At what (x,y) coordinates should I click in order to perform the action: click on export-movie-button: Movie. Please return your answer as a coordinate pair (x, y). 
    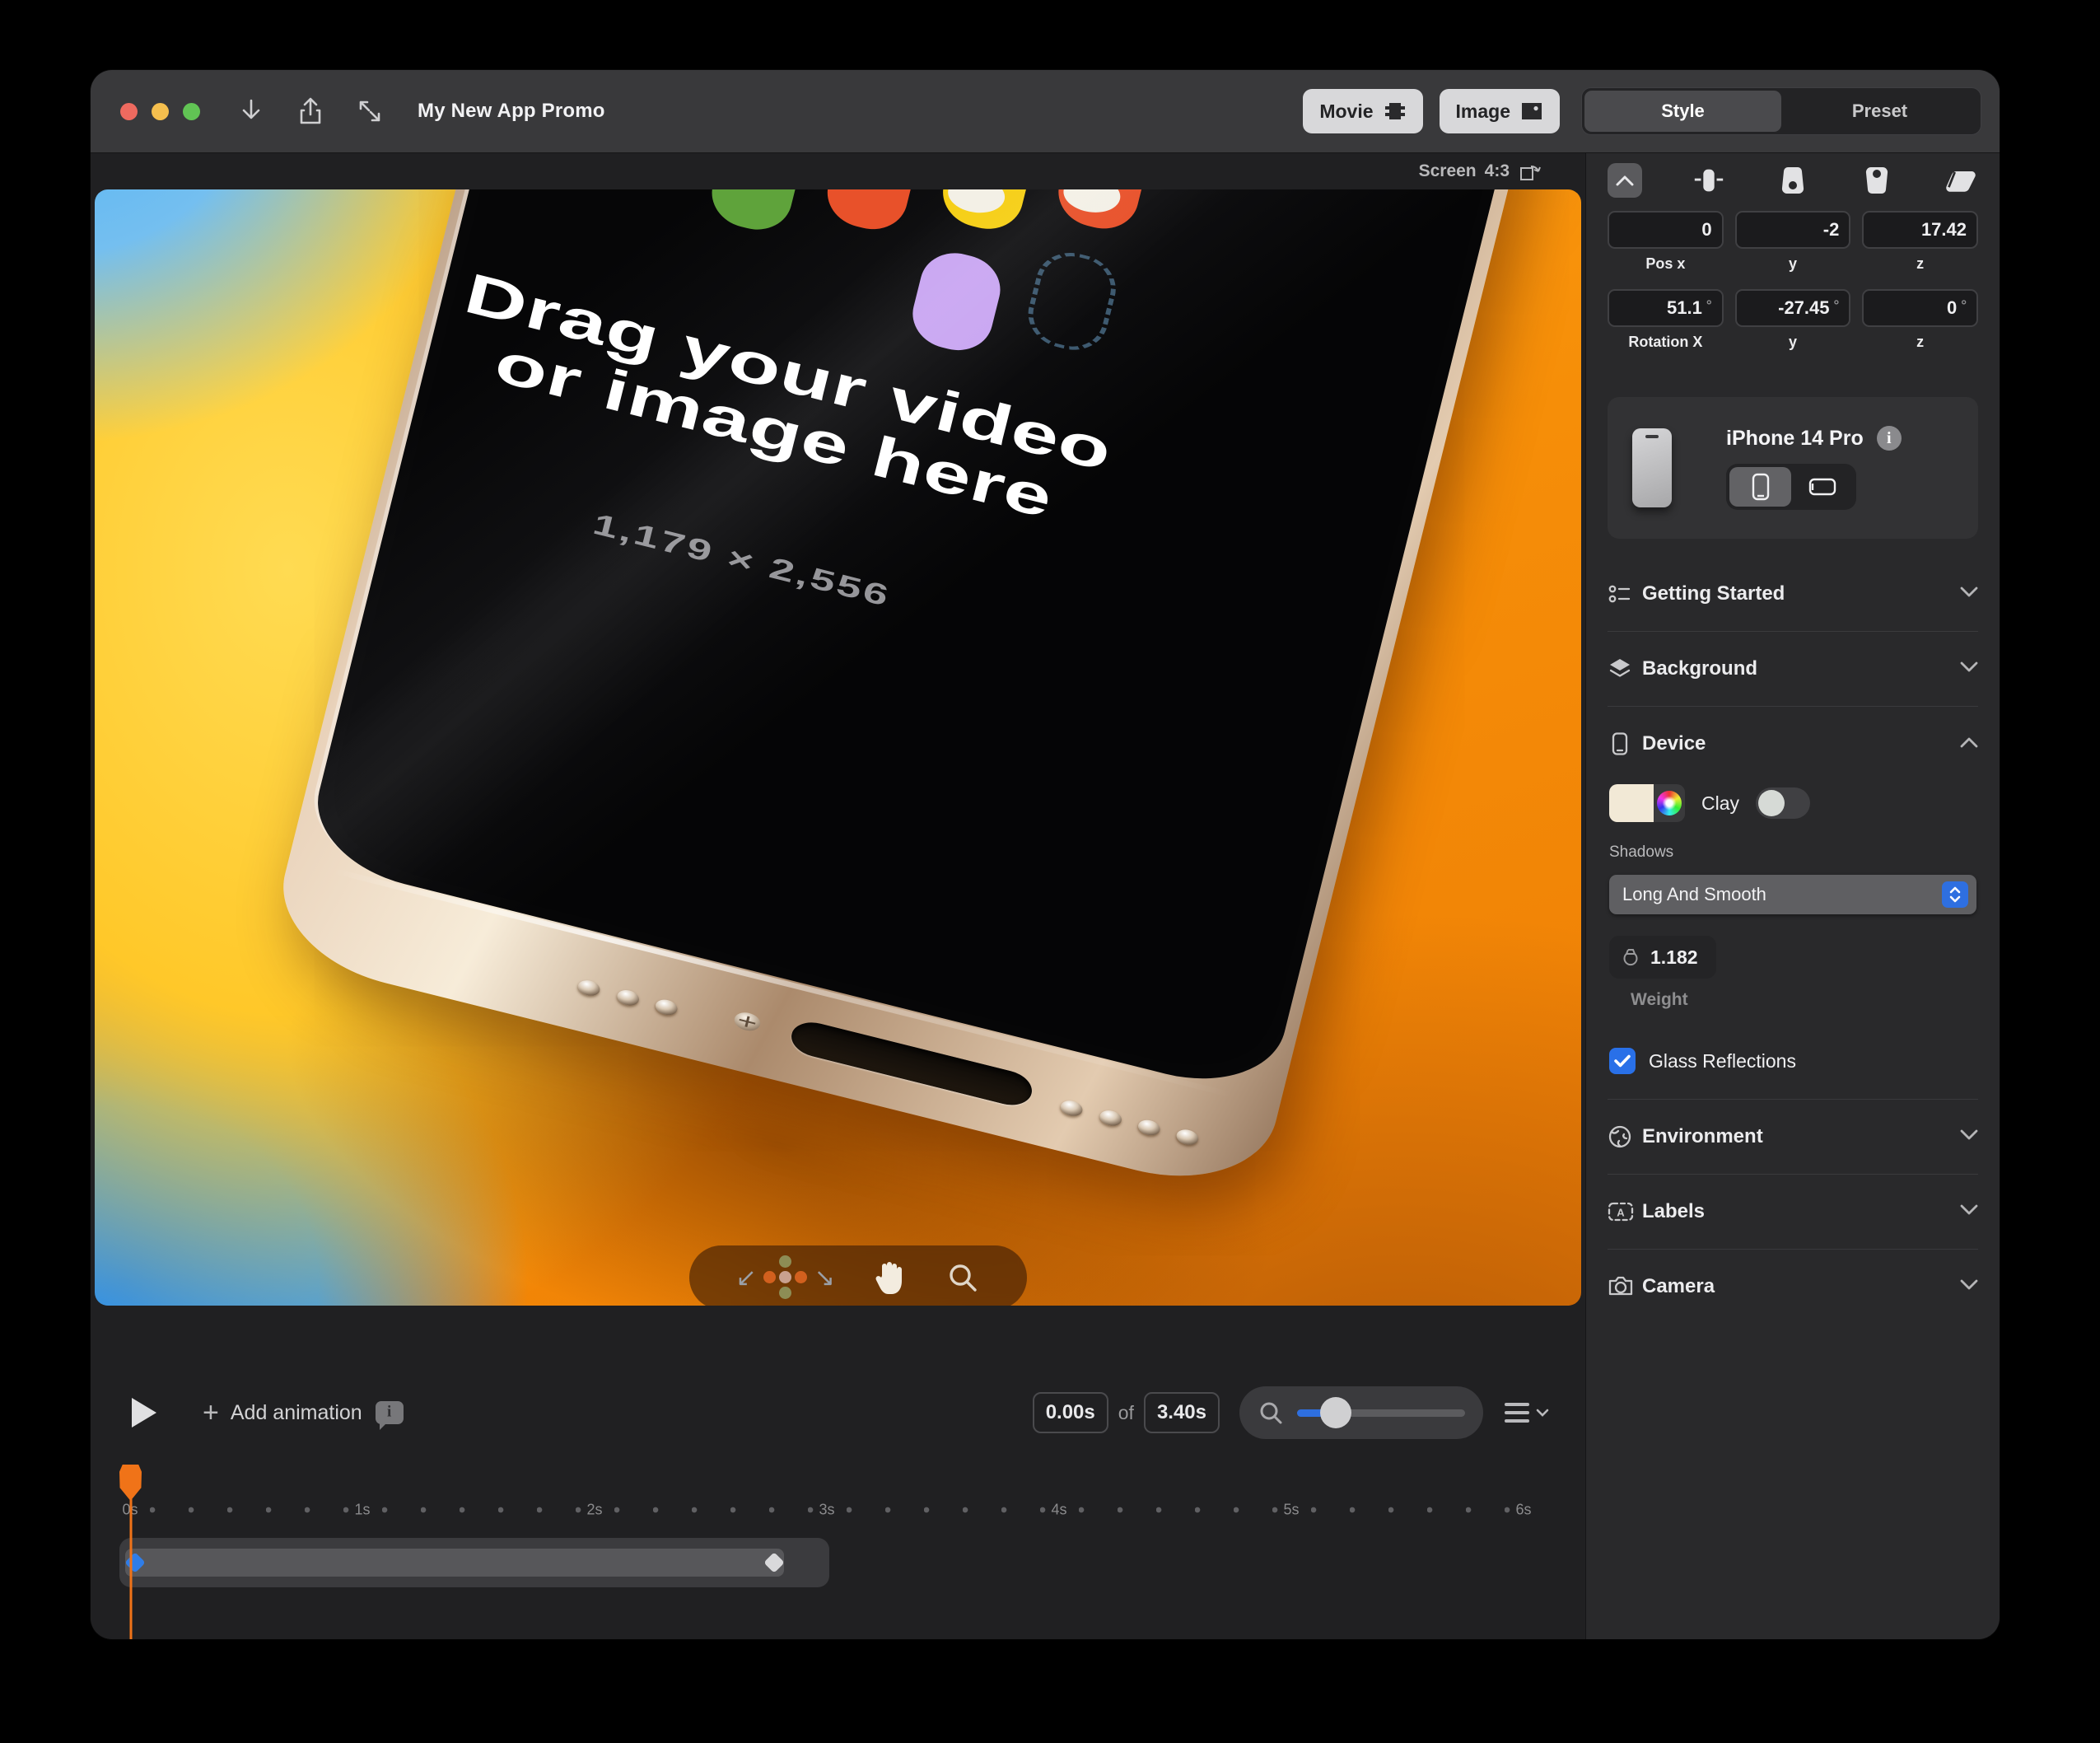
    Looking at the image, I should click on (1363, 111).